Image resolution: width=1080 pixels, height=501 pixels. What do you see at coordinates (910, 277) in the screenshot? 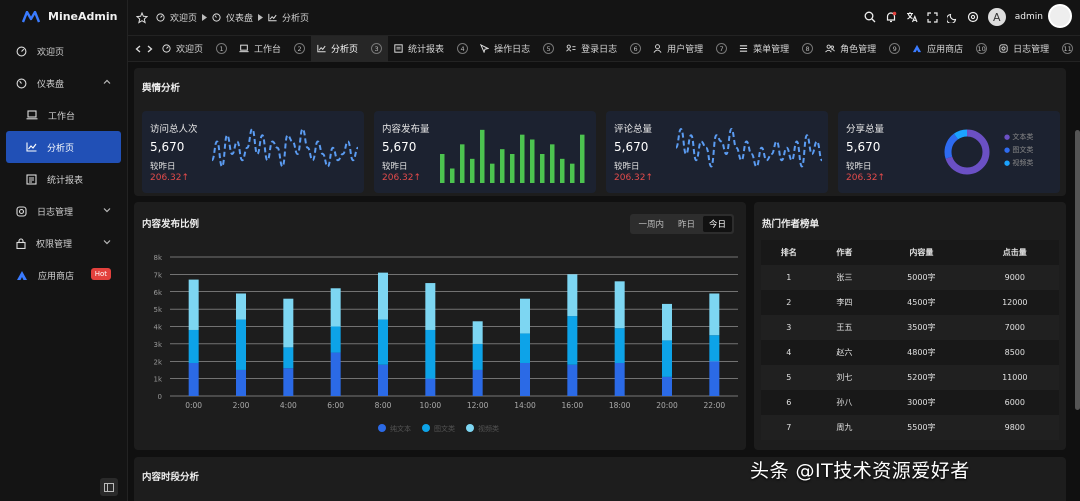
I see `table-row: 1 张三 5000字 9000` at bounding box center [910, 277].